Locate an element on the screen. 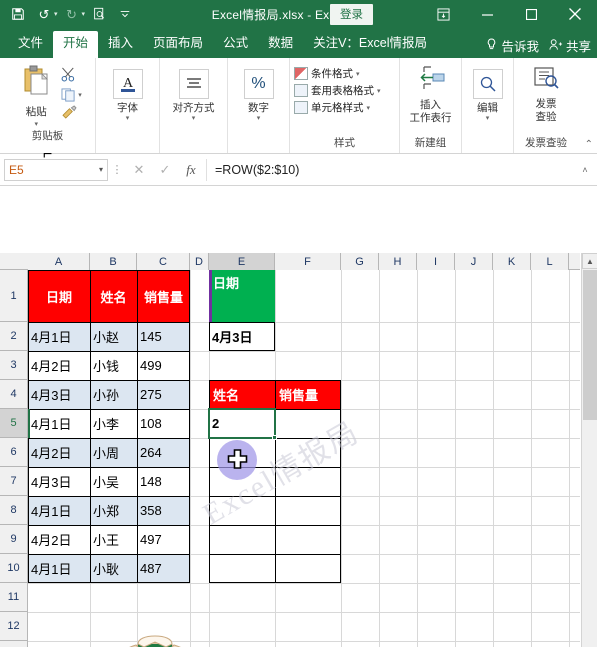  alignment-label: 对齐方式 is located at coordinates (193, 108).